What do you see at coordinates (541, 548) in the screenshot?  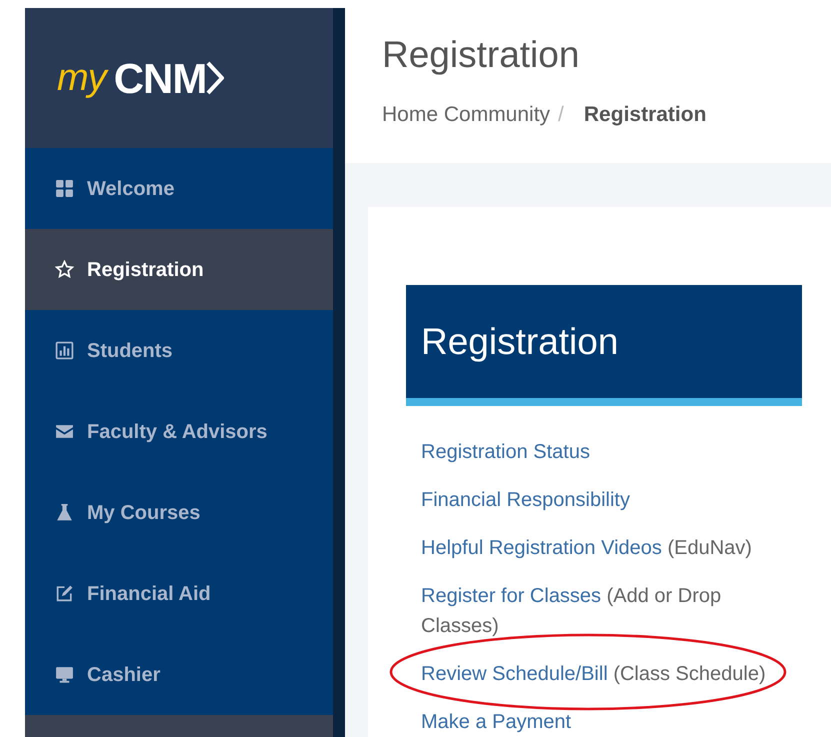 I see `panel-link: Helpful Registration Videos` at bounding box center [541, 548].